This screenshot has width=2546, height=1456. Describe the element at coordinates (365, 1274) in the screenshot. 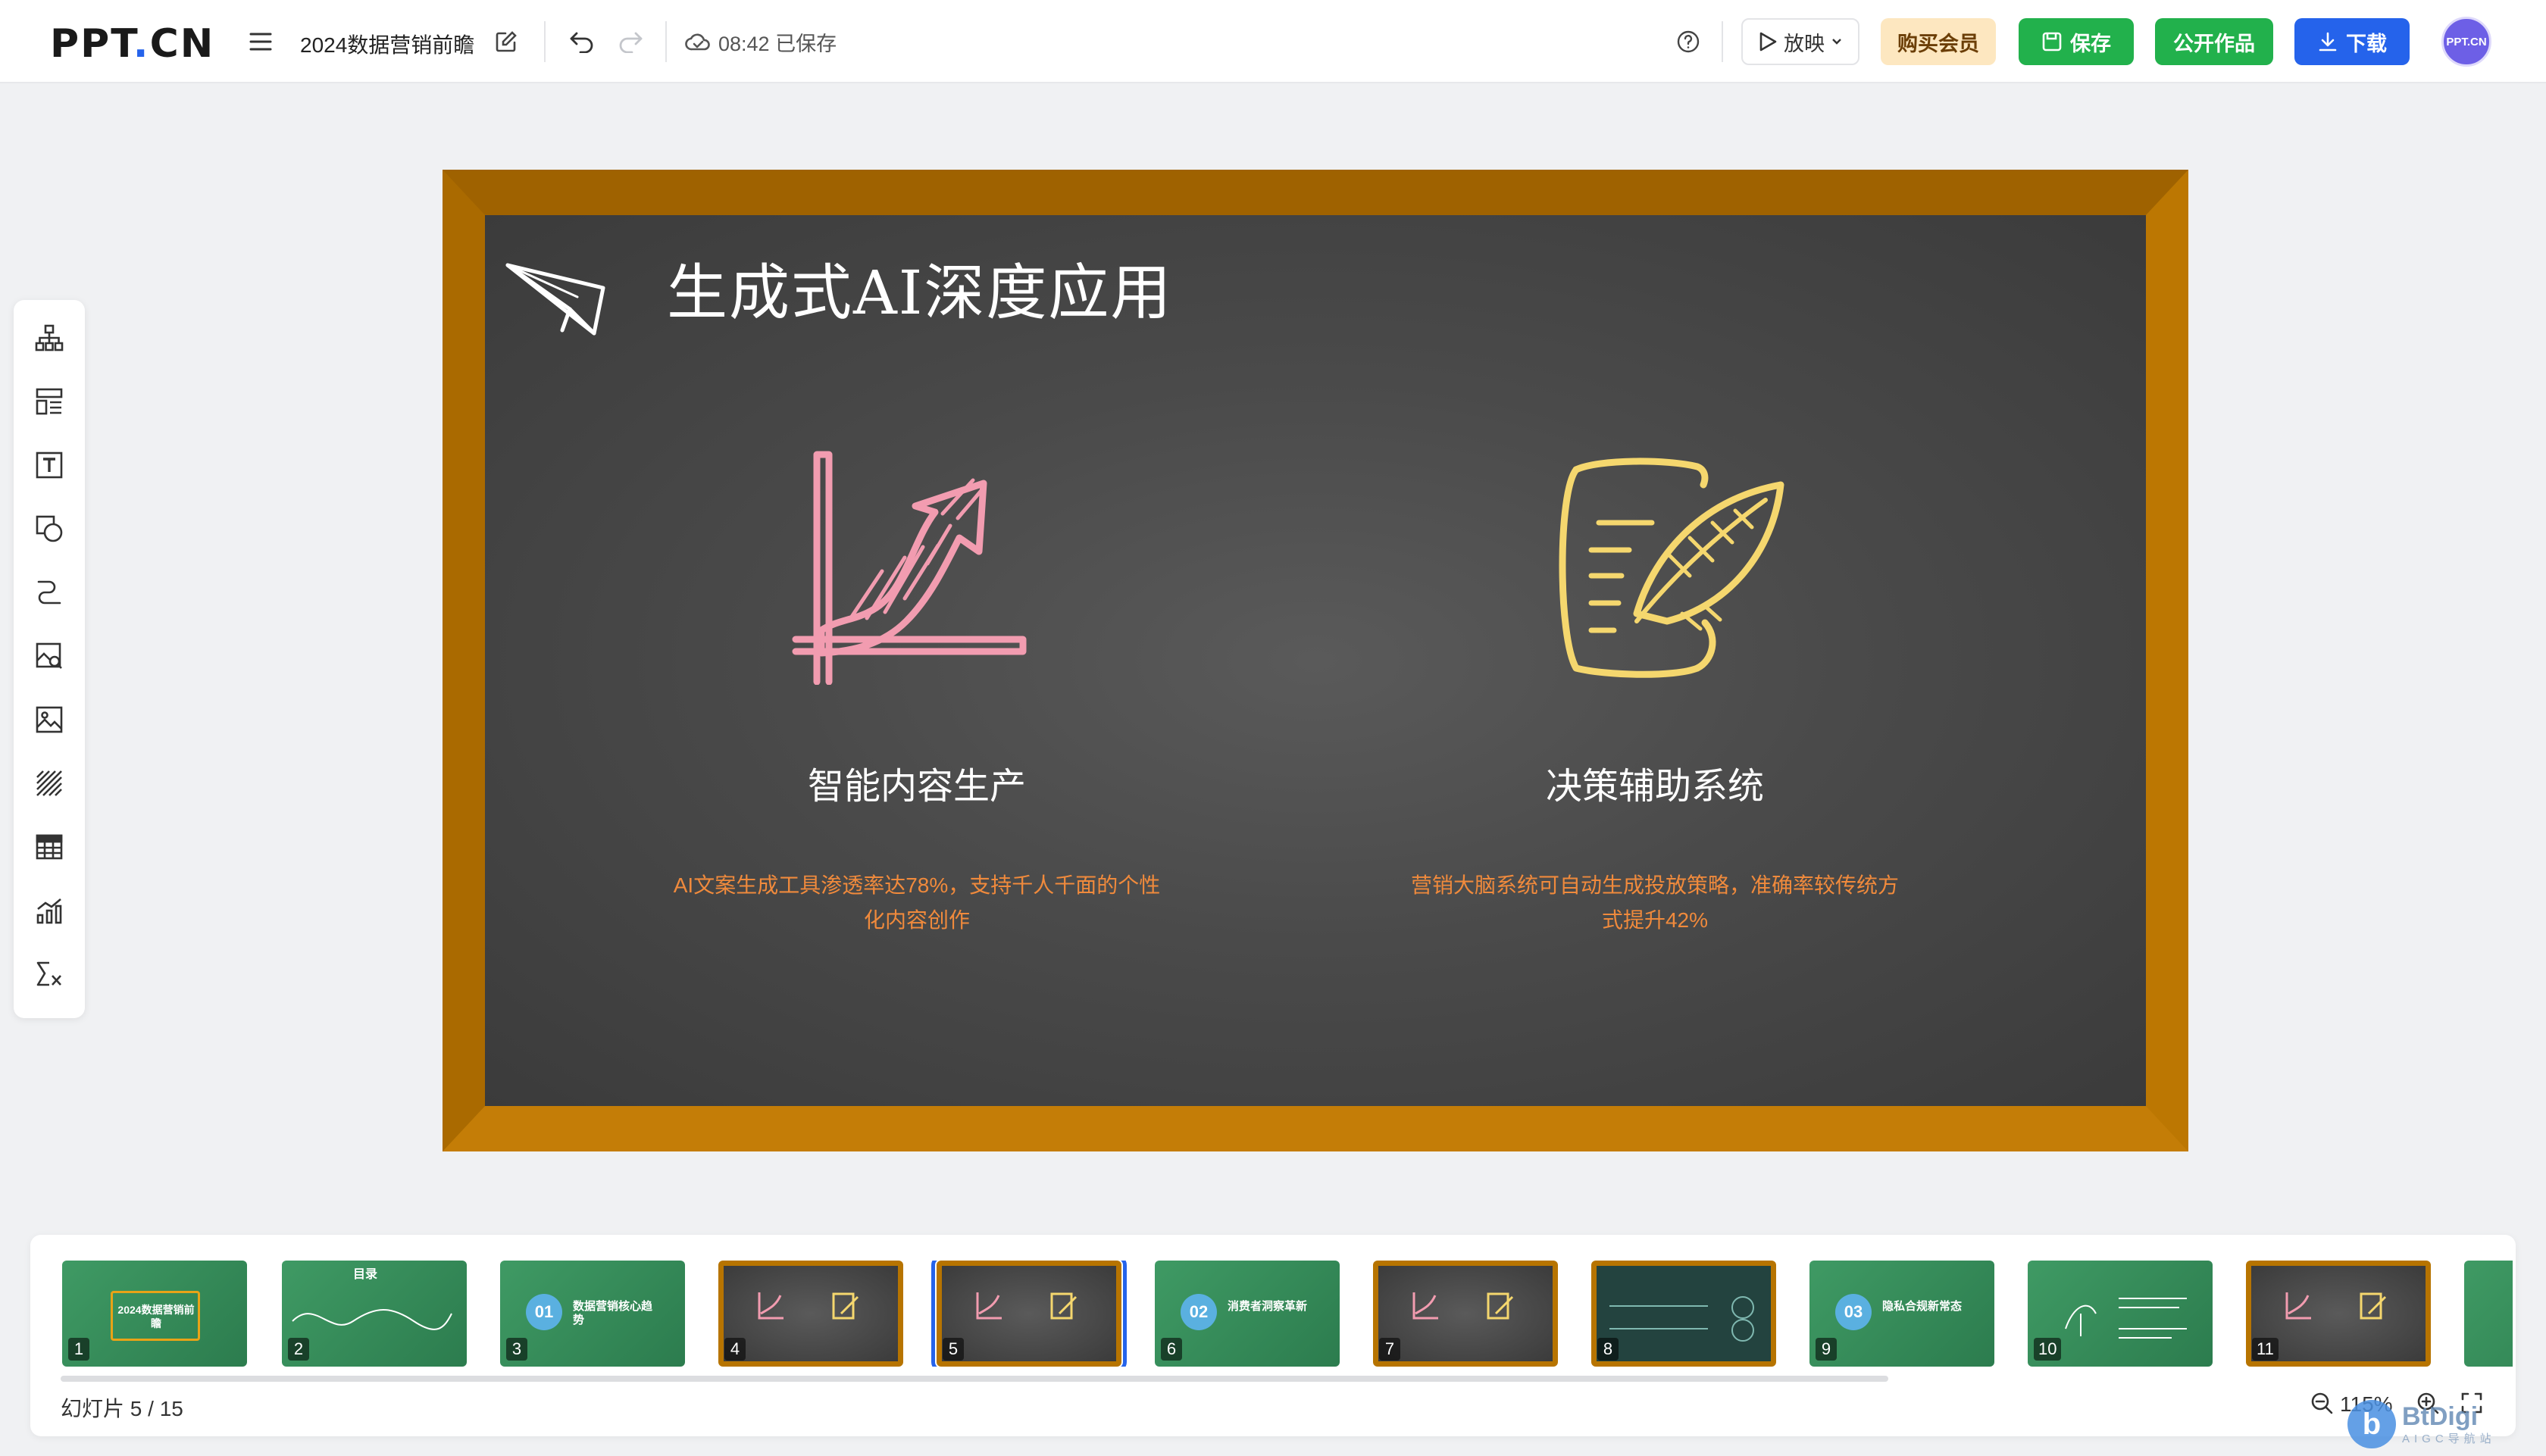

I see `thumb-title: 目录` at that location.